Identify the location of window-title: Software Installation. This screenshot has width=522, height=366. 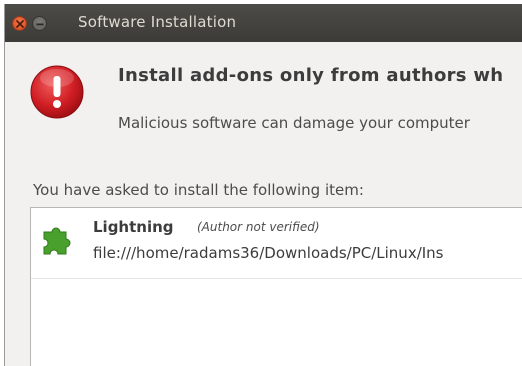
(157, 22).